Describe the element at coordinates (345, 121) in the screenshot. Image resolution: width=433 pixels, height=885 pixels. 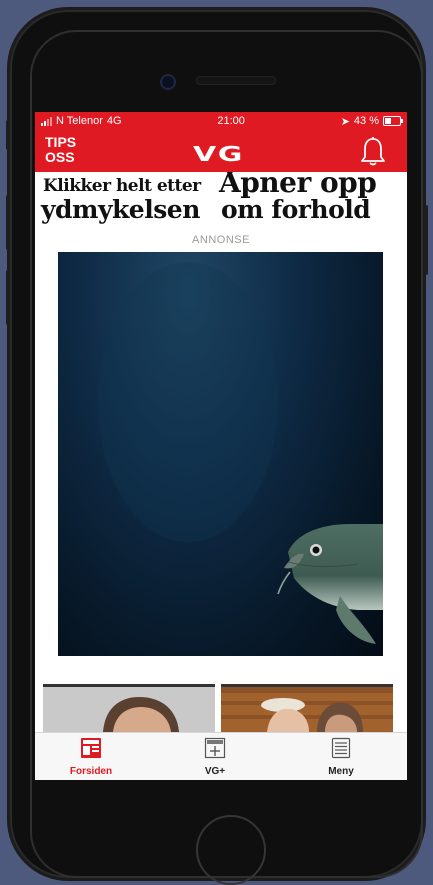
I see `location-icon: ➤` at that location.